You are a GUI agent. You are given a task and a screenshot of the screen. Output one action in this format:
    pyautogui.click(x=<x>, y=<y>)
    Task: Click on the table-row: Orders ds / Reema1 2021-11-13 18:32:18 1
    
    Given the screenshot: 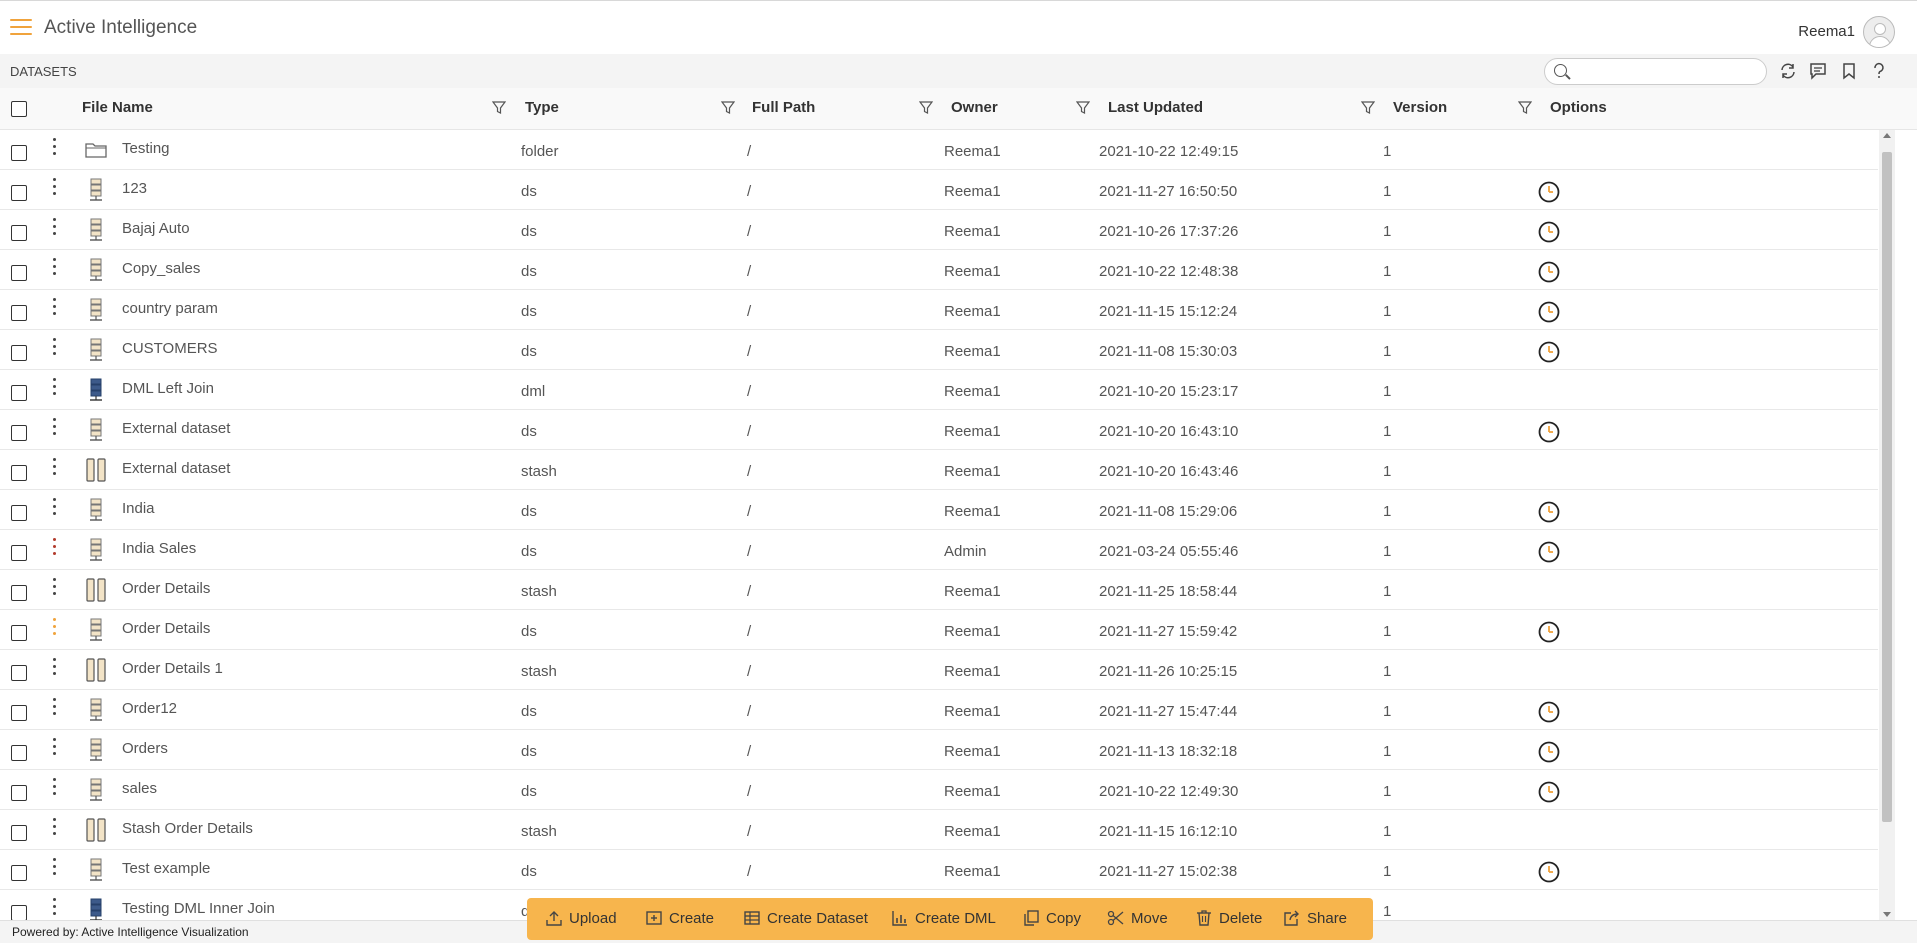 What is the action you would take?
    pyautogui.click(x=939, y=750)
    